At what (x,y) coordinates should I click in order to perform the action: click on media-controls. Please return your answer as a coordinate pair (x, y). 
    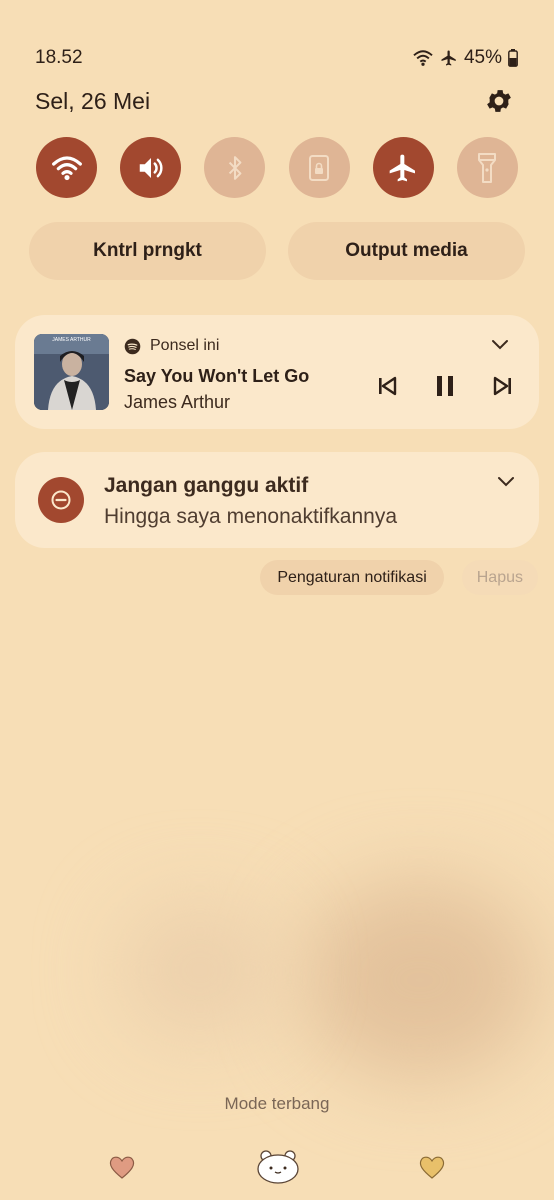
    Looking at the image, I should click on (445, 386).